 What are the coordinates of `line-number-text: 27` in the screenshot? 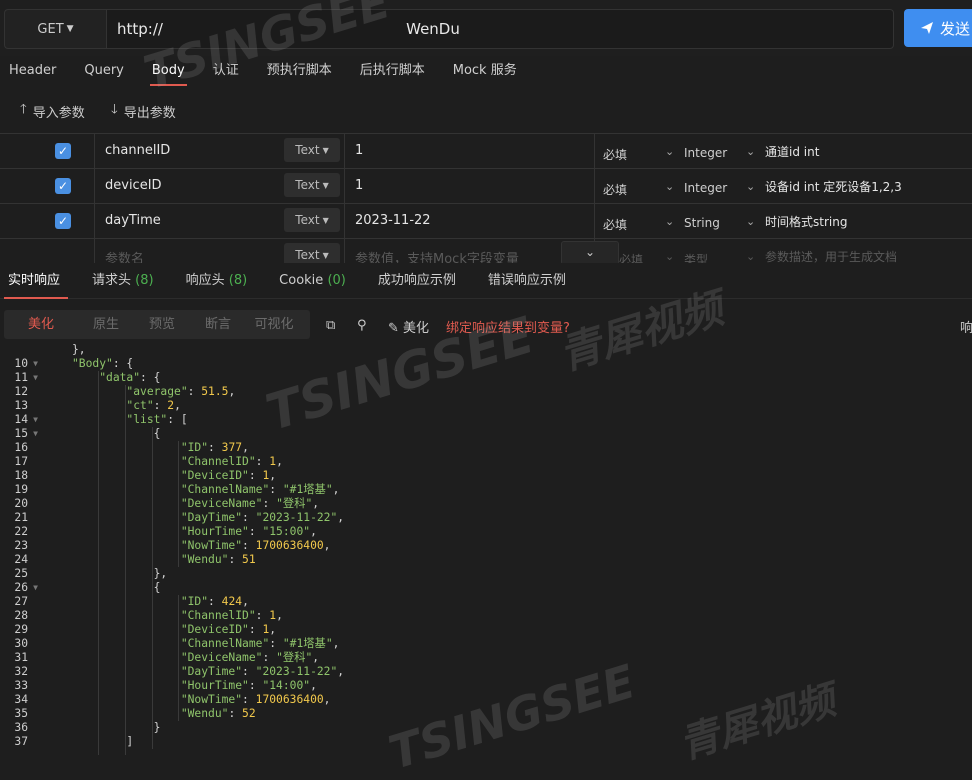 It's located at (21, 601).